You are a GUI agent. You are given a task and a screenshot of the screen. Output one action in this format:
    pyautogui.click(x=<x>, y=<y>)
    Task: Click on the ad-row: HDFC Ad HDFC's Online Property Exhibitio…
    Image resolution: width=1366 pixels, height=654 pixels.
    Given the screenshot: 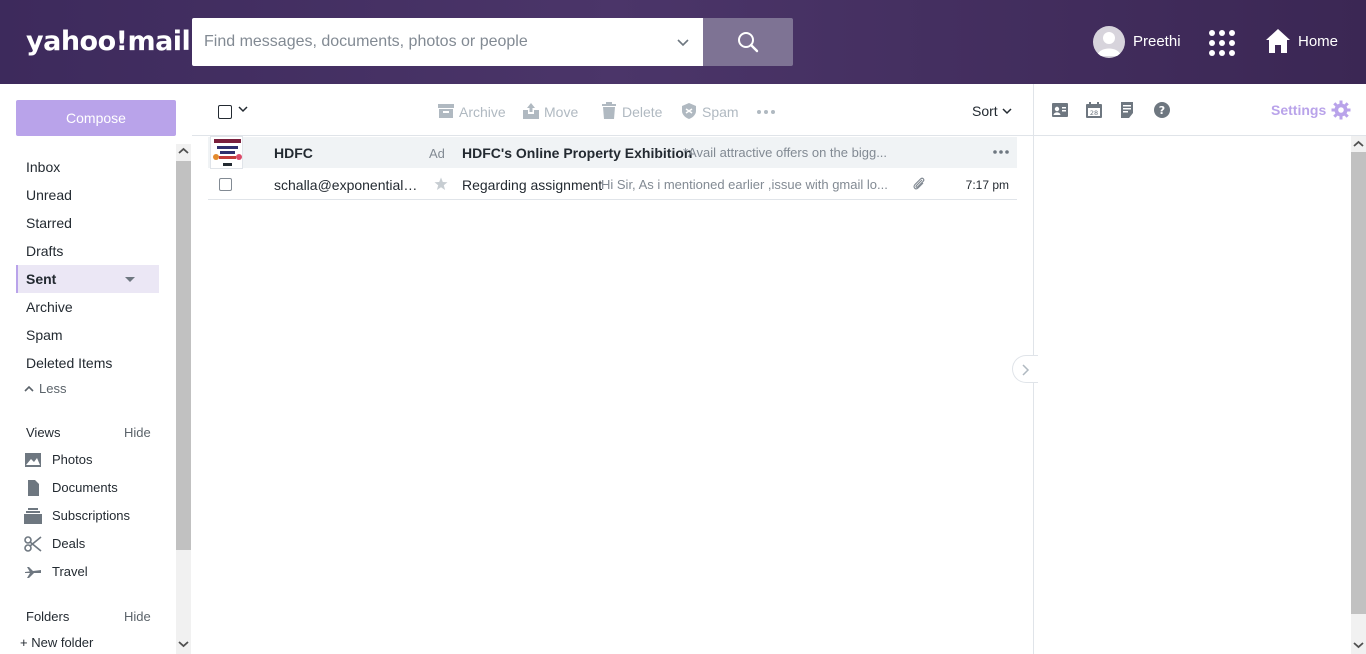 What is the action you would take?
    pyautogui.click(x=612, y=152)
    